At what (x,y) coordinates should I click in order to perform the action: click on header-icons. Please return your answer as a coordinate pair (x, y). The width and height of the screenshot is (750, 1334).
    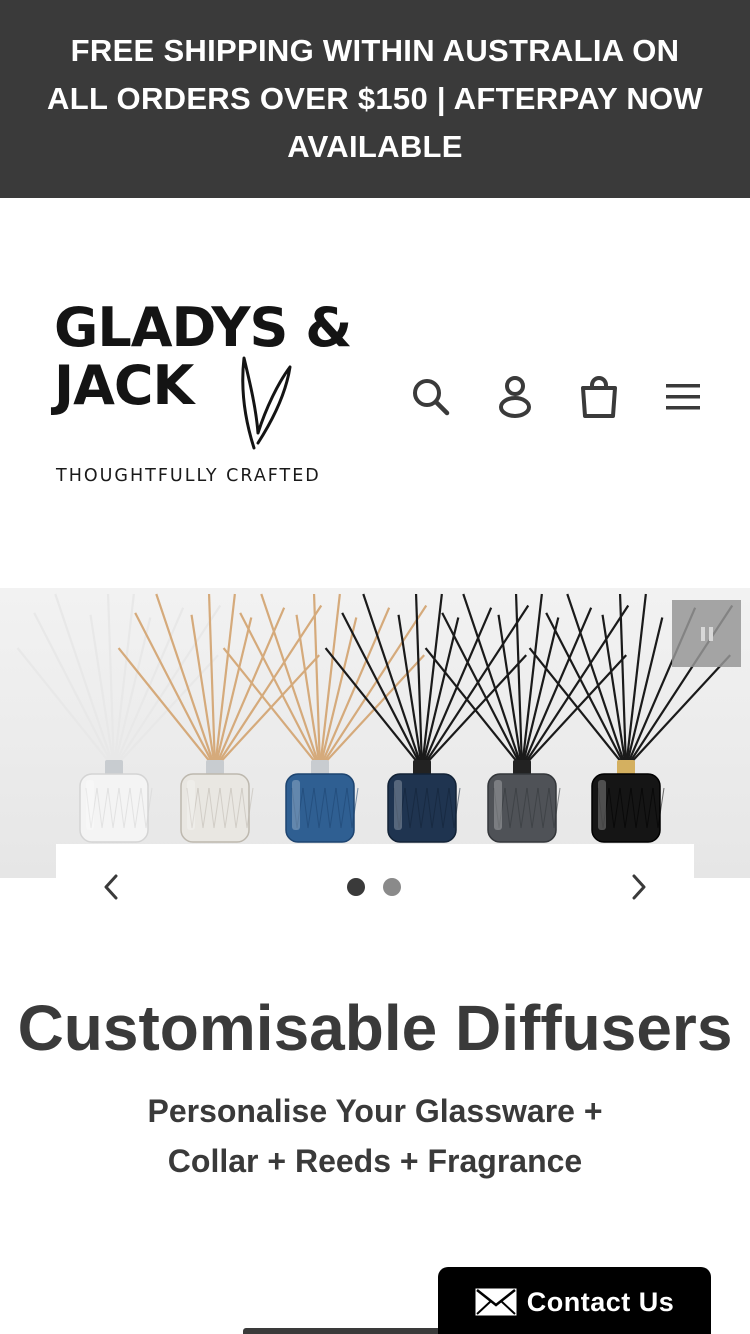
    Looking at the image, I should click on (557, 397).